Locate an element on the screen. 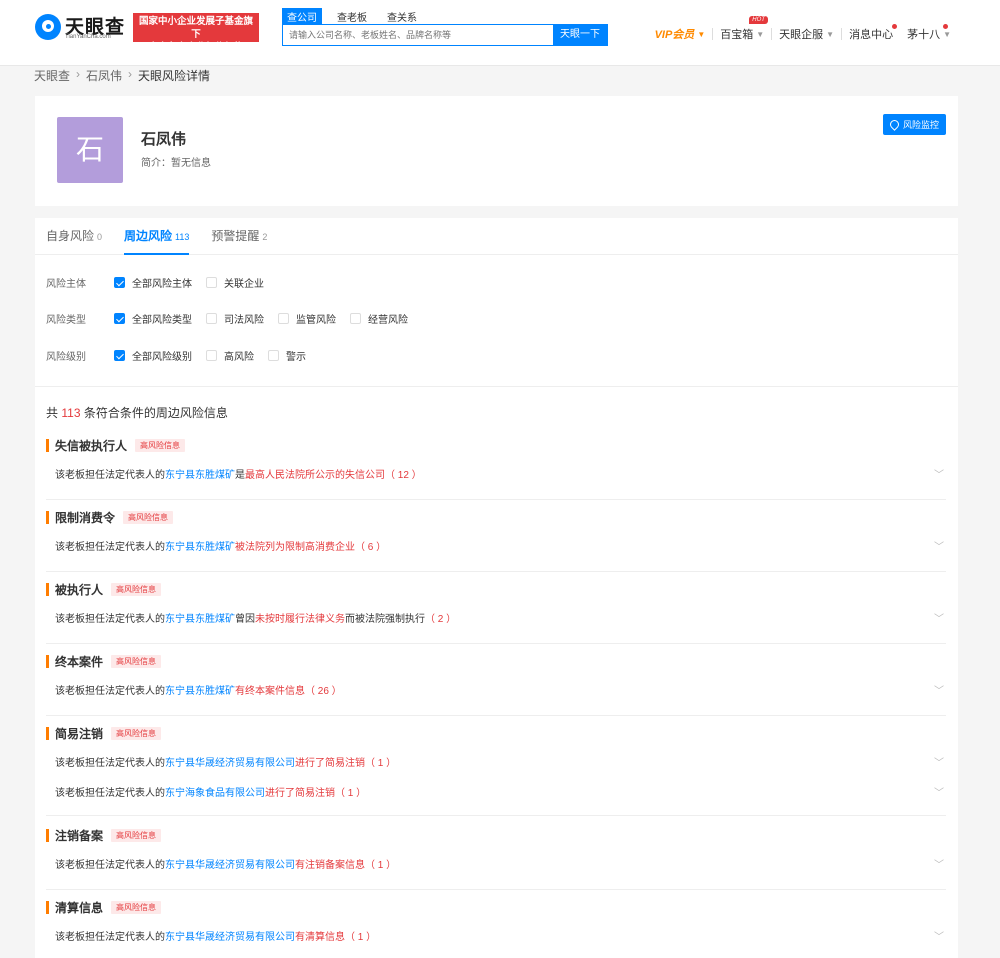  baibao-menu: 百宝箱 ▼ HOT is located at coordinates (742, 29).